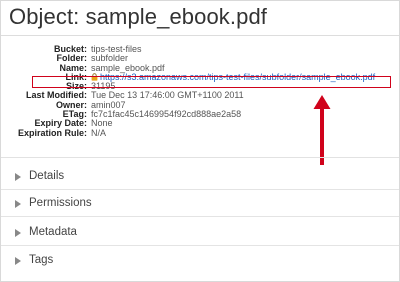  I want to click on property-row-expiration-rule: Expiration Rule: N/A, so click(202, 132).